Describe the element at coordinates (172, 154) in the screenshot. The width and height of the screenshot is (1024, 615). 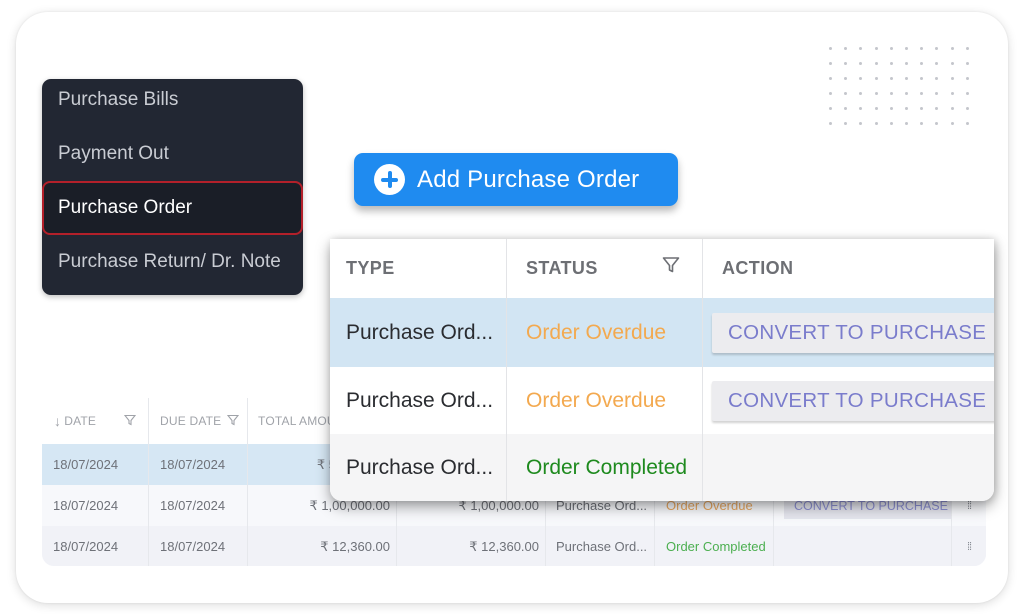
I see `menu-item-payment-out: Payment Out` at that location.